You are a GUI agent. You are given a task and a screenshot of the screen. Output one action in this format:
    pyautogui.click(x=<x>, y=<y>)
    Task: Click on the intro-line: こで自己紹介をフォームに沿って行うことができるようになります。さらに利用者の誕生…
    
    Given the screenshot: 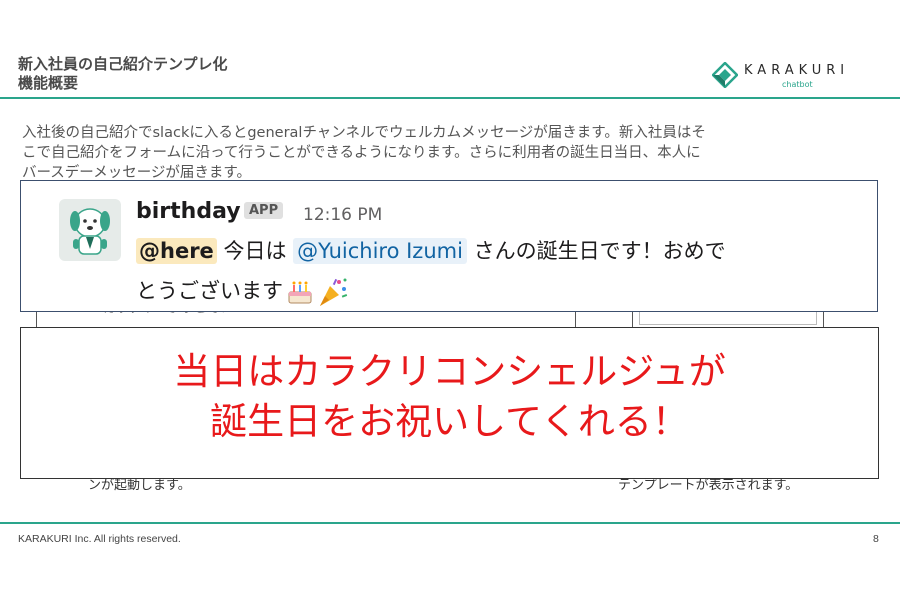 What is the action you would take?
    pyautogui.click(x=361, y=153)
    